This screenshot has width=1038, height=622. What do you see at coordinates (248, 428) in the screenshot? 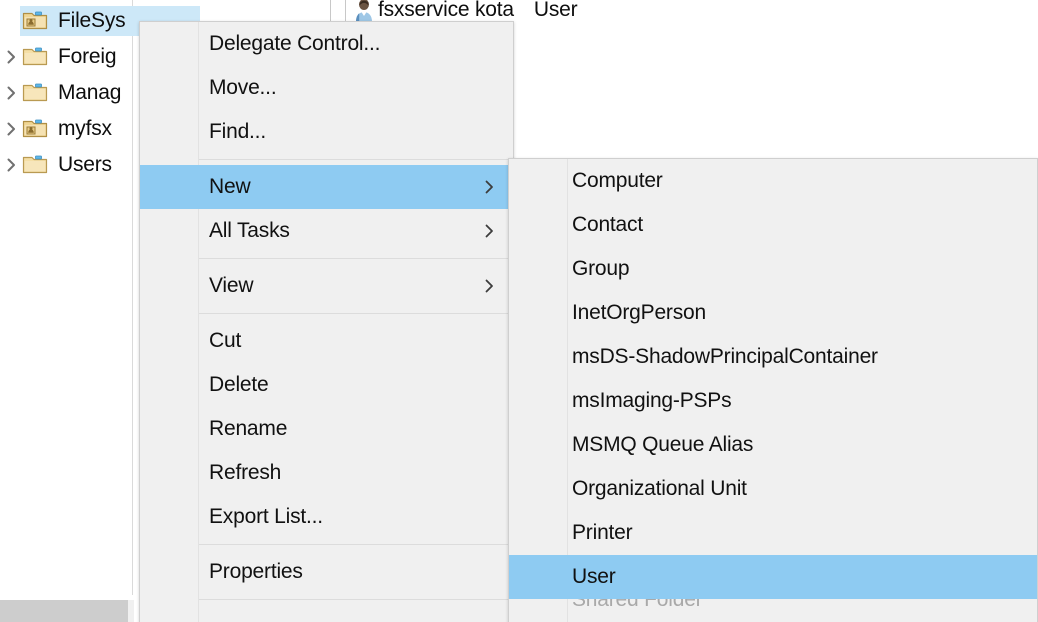
I see `menu-item-label: Rename` at bounding box center [248, 428].